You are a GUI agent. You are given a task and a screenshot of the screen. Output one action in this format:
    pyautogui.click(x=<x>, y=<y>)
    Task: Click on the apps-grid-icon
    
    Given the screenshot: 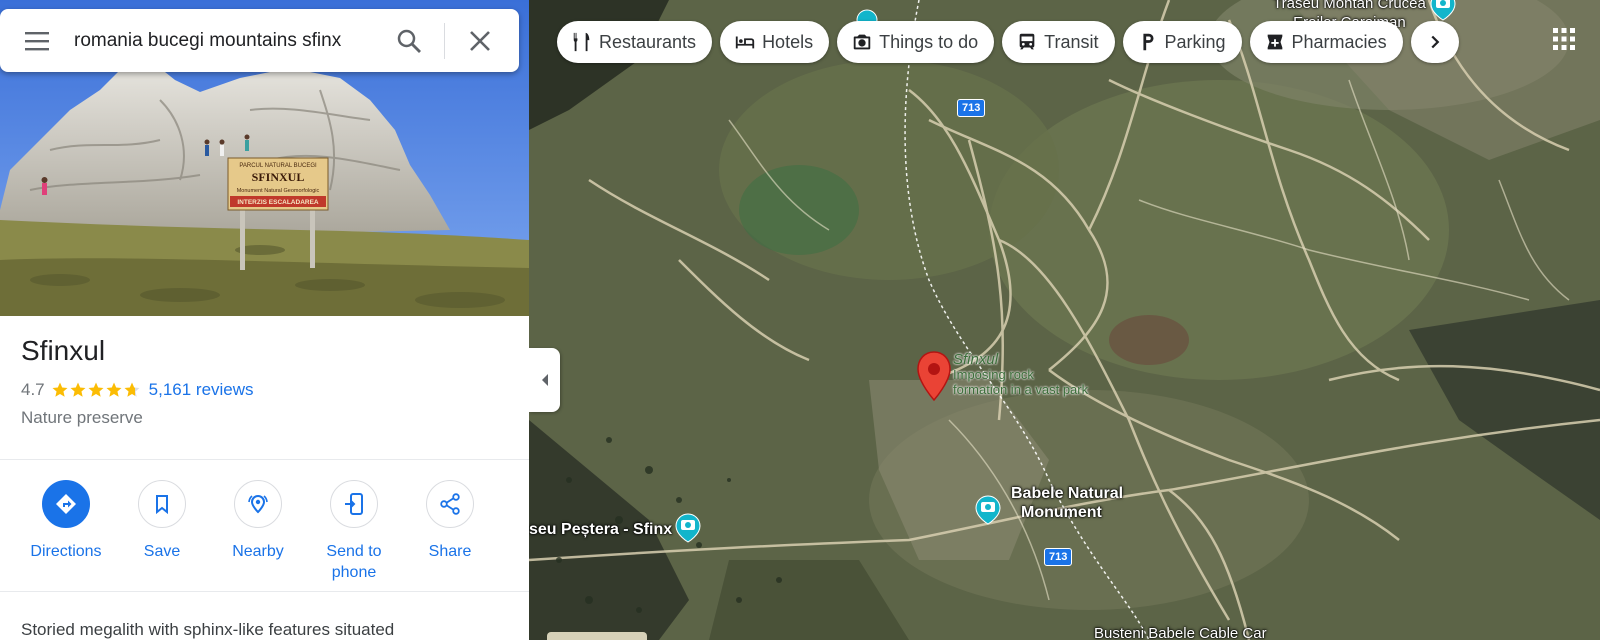 What is the action you would take?
    pyautogui.click(x=1564, y=39)
    